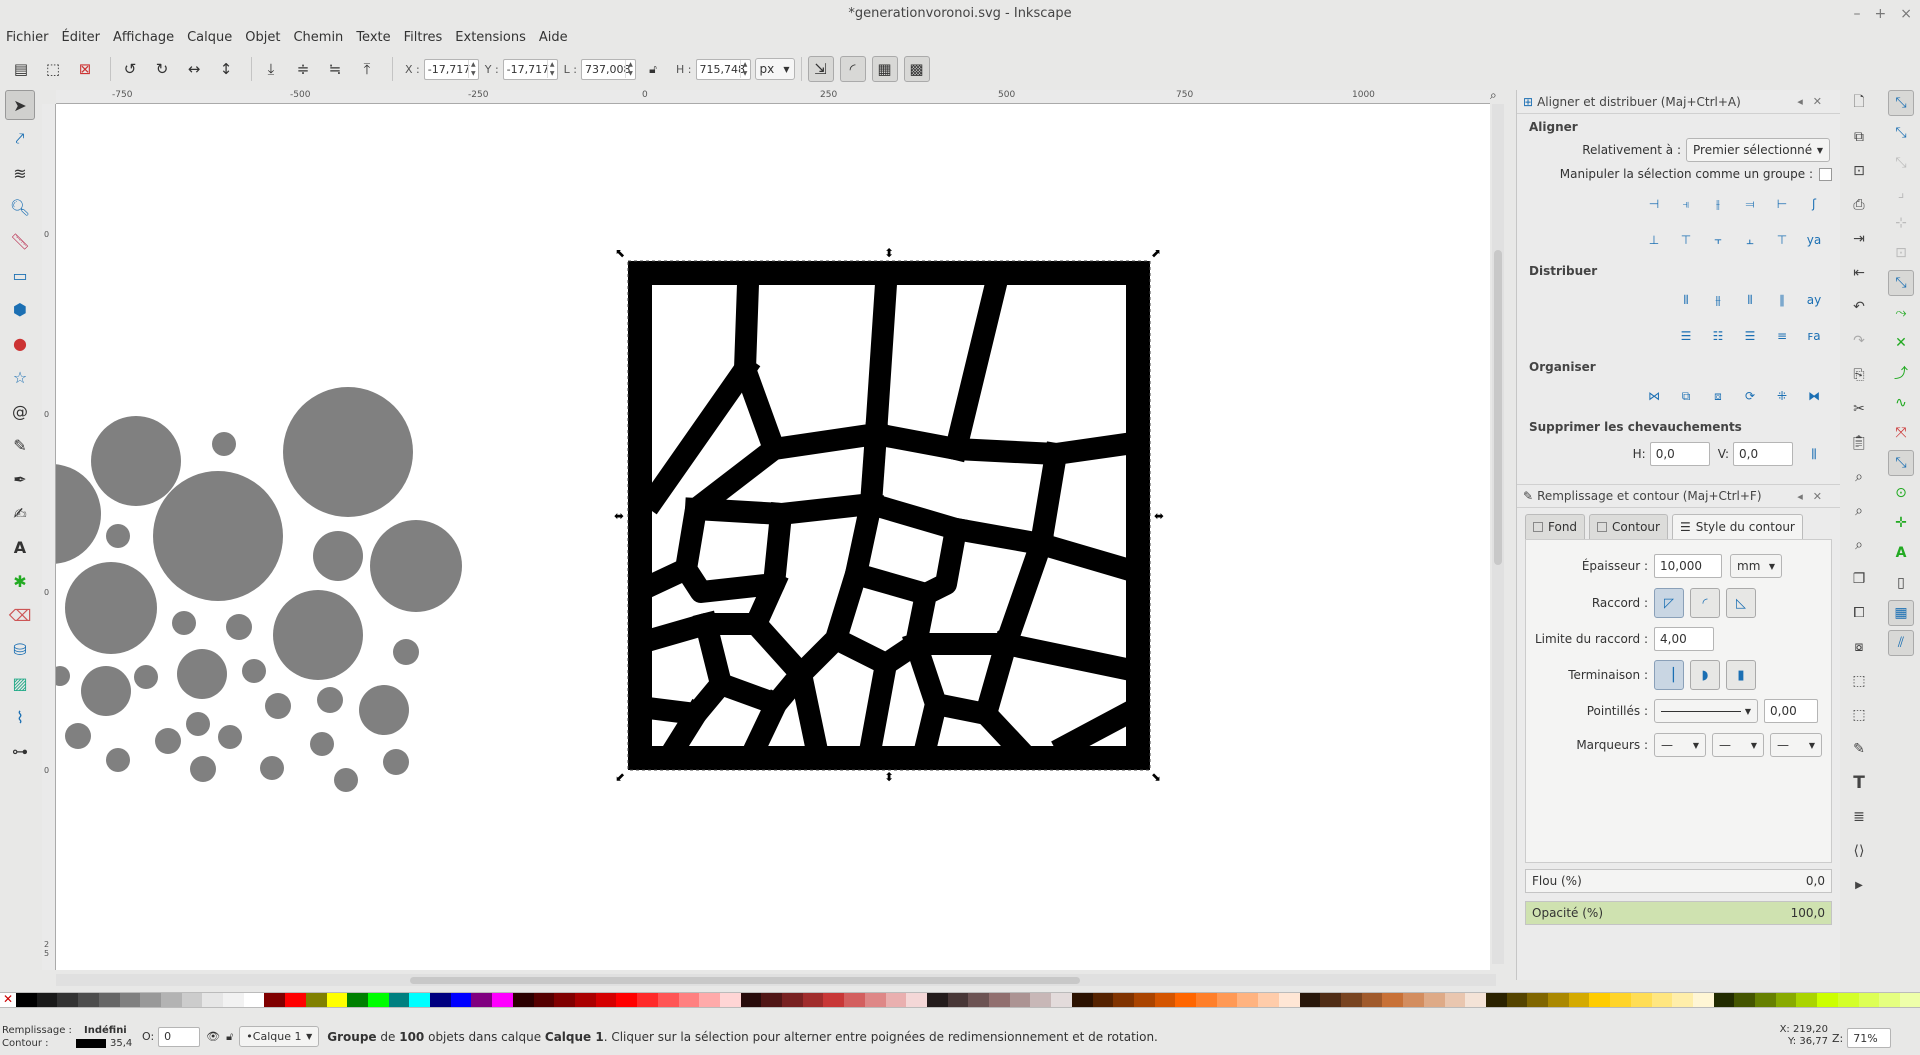 Image resolution: width=1920 pixels, height=1055 pixels. Describe the element at coordinates (20, 139) in the screenshot. I see `node-tool-icon: ⤤` at that location.